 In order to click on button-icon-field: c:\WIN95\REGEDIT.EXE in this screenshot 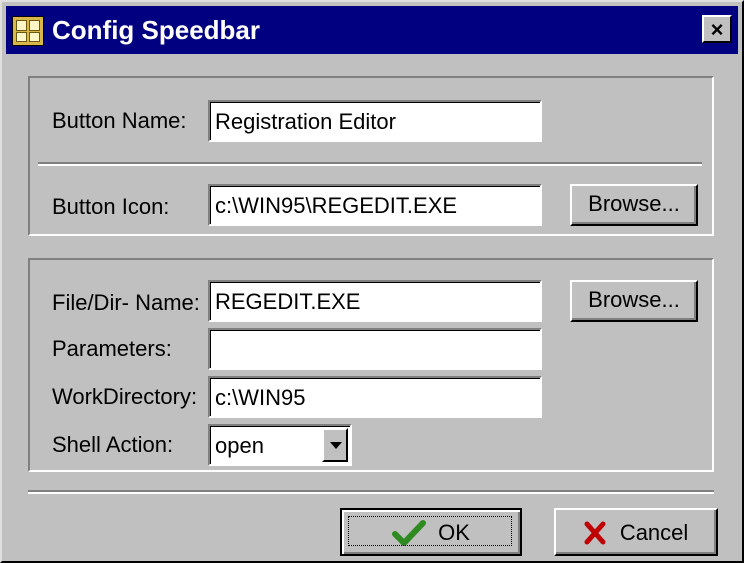, I will do `click(375, 205)`.